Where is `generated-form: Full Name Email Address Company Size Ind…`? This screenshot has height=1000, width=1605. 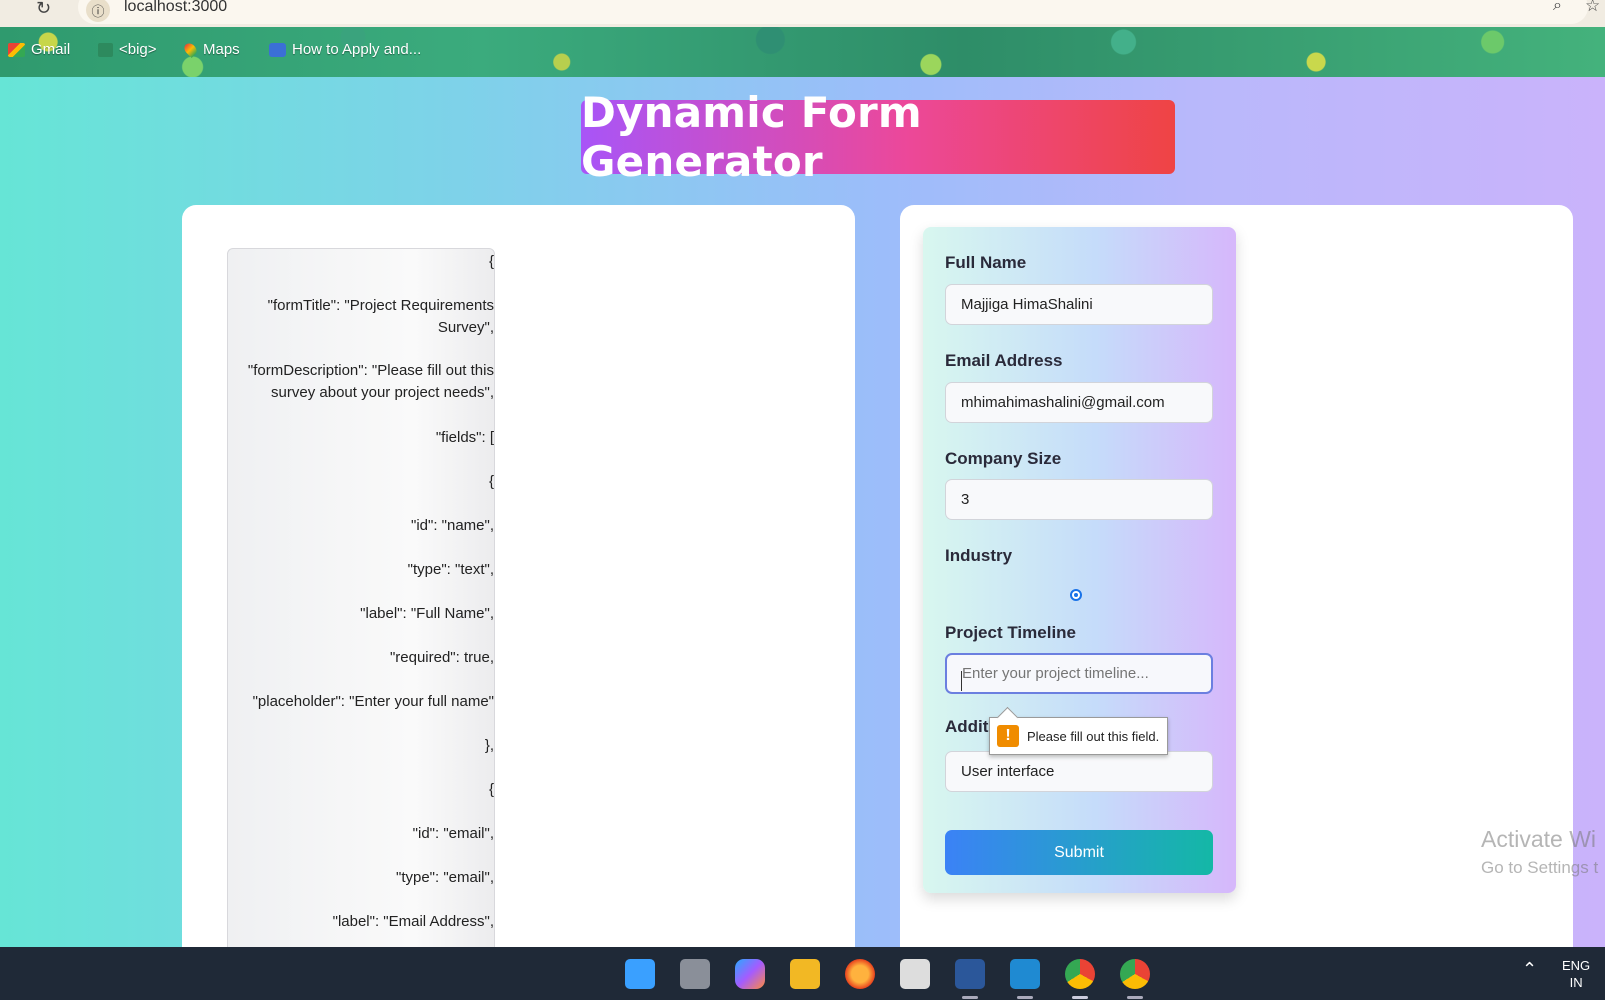 generated-form: Full Name Email Address Company Size Ind… is located at coordinates (1079, 560).